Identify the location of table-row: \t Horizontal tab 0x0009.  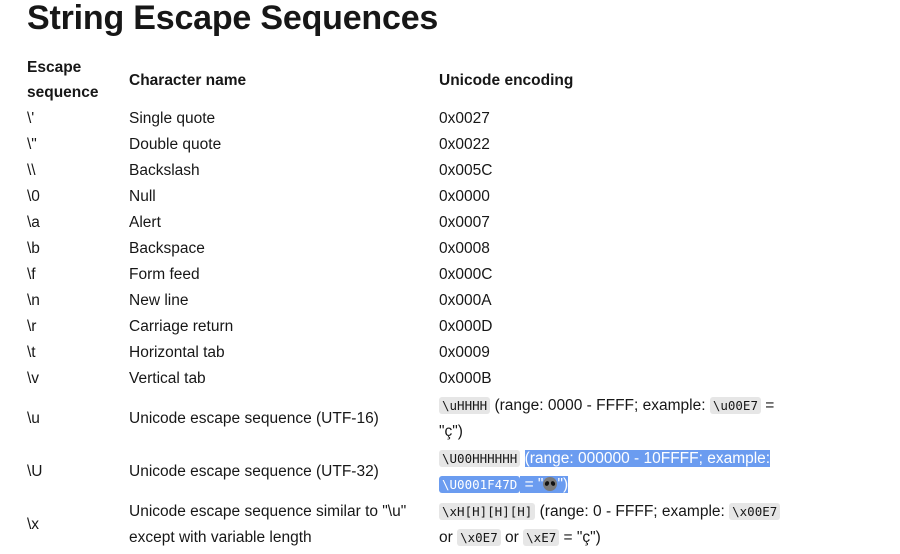
(405, 353).